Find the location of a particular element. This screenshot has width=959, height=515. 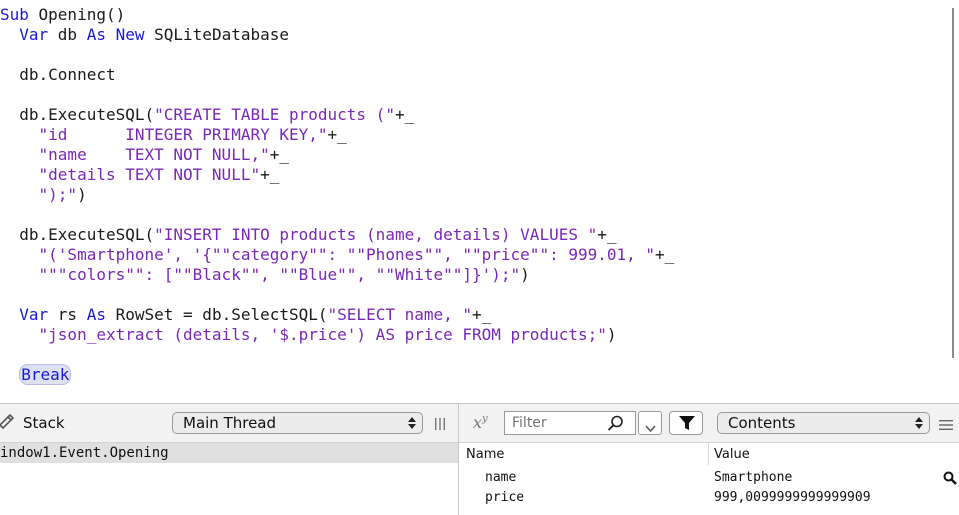

stack-row: indow1.Event.Opening is located at coordinates (229, 453).